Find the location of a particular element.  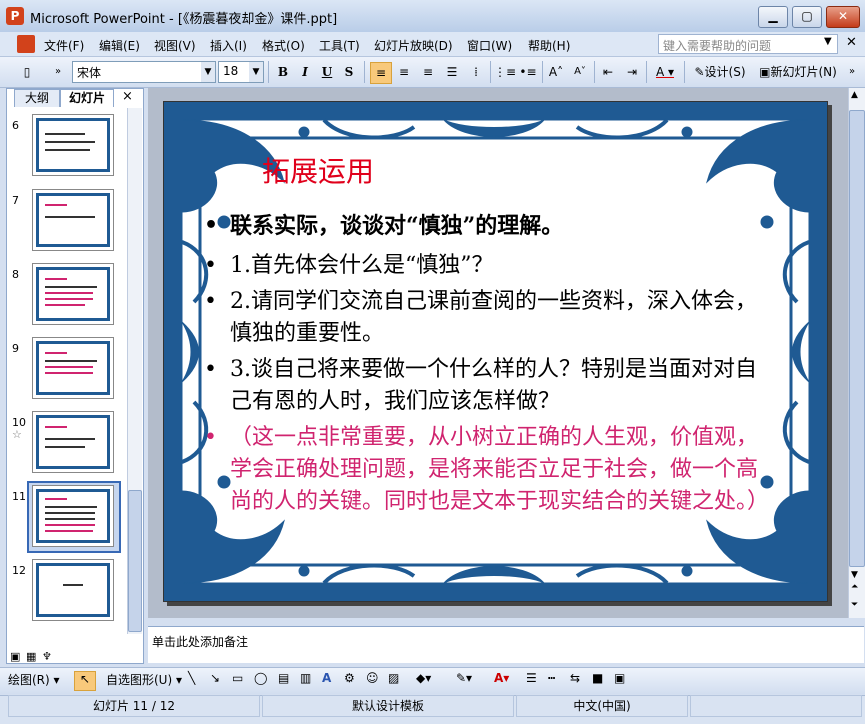

new-document-icon: ▯ is located at coordinates (27, 72).